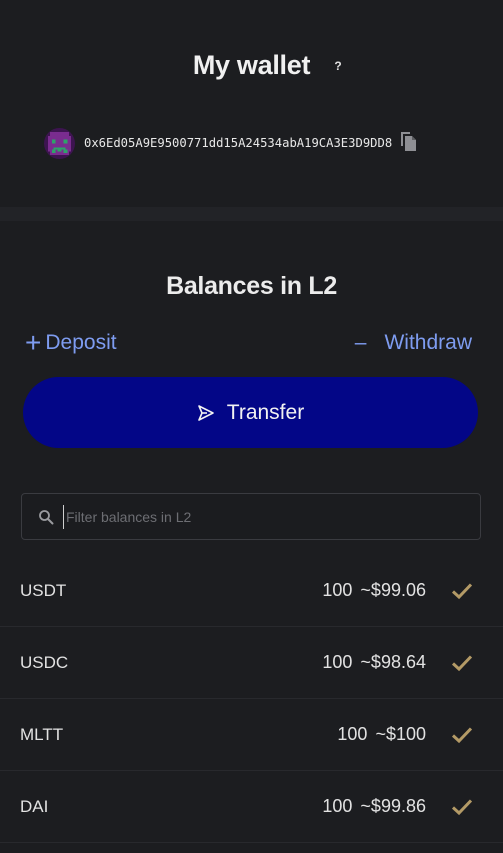  I want to click on title-row: My wallet, so click(251, 65).